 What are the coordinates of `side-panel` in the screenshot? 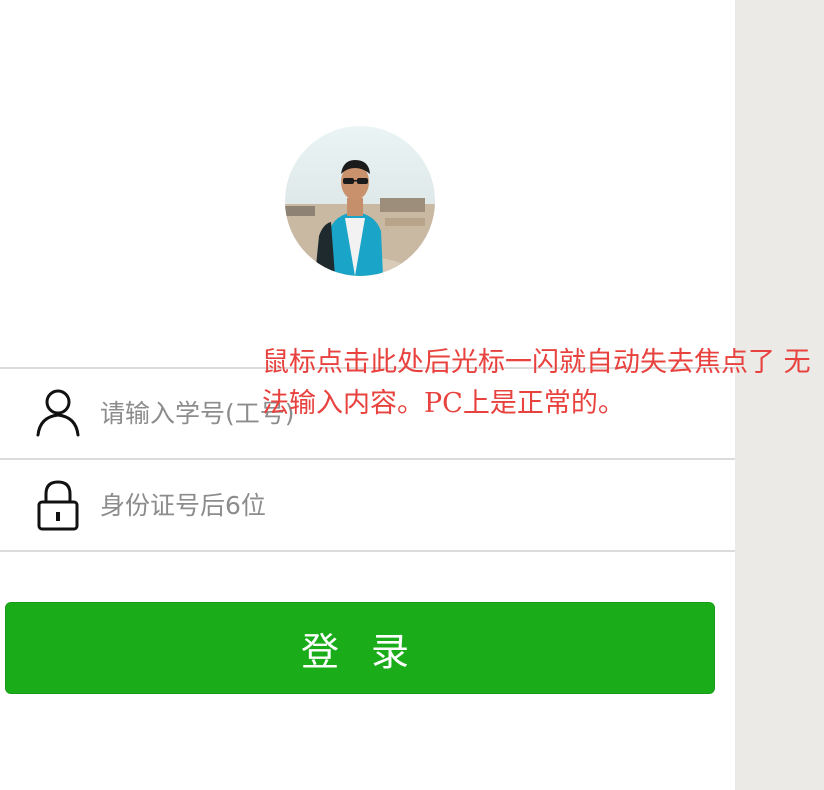 It's located at (779, 395).